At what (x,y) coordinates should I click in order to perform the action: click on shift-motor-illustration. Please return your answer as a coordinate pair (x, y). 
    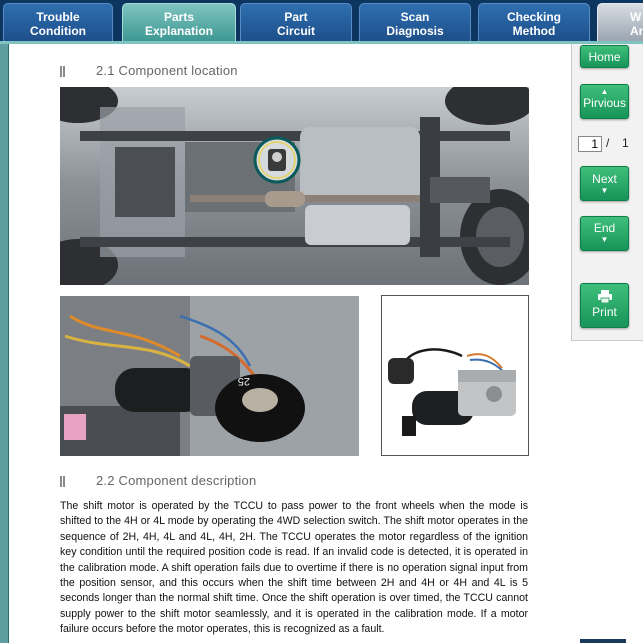
    Looking at the image, I should click on (455, 375).